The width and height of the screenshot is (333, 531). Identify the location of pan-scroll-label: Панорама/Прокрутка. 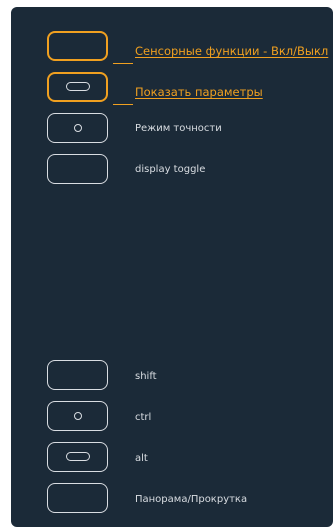
(191, 499).